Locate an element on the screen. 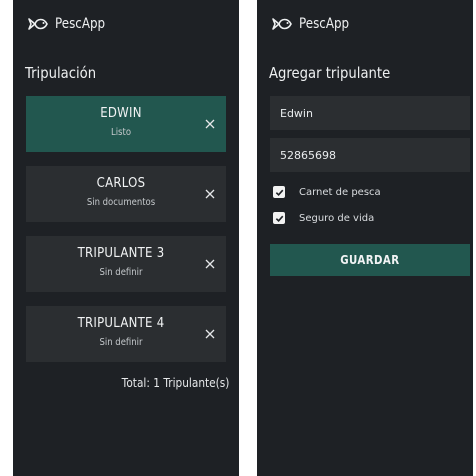 This screenshot has height=476, width=476. fishing-license-checkbox-row: Carnet de pesca is located at coordinates (327, 192).